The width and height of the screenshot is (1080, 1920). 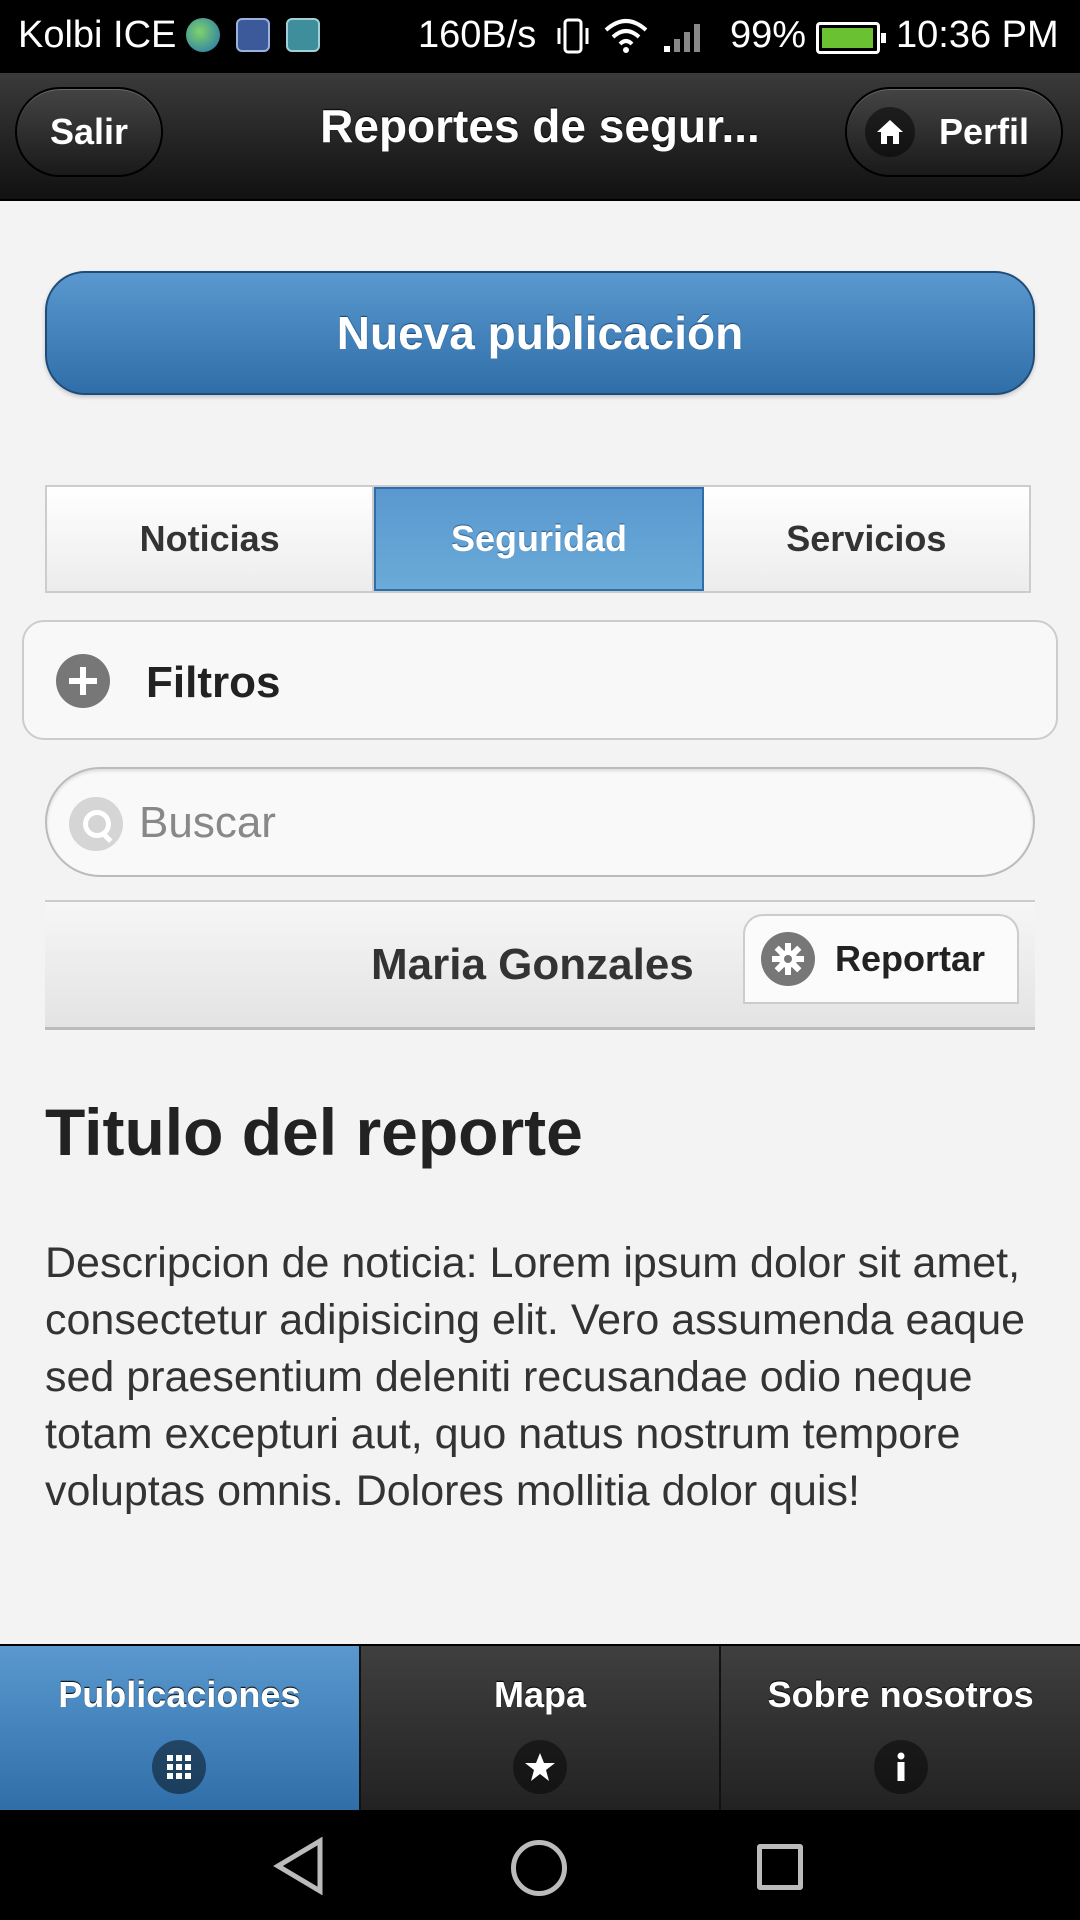 I want to click on system-nav-bar, so click(x=540, y=1865).